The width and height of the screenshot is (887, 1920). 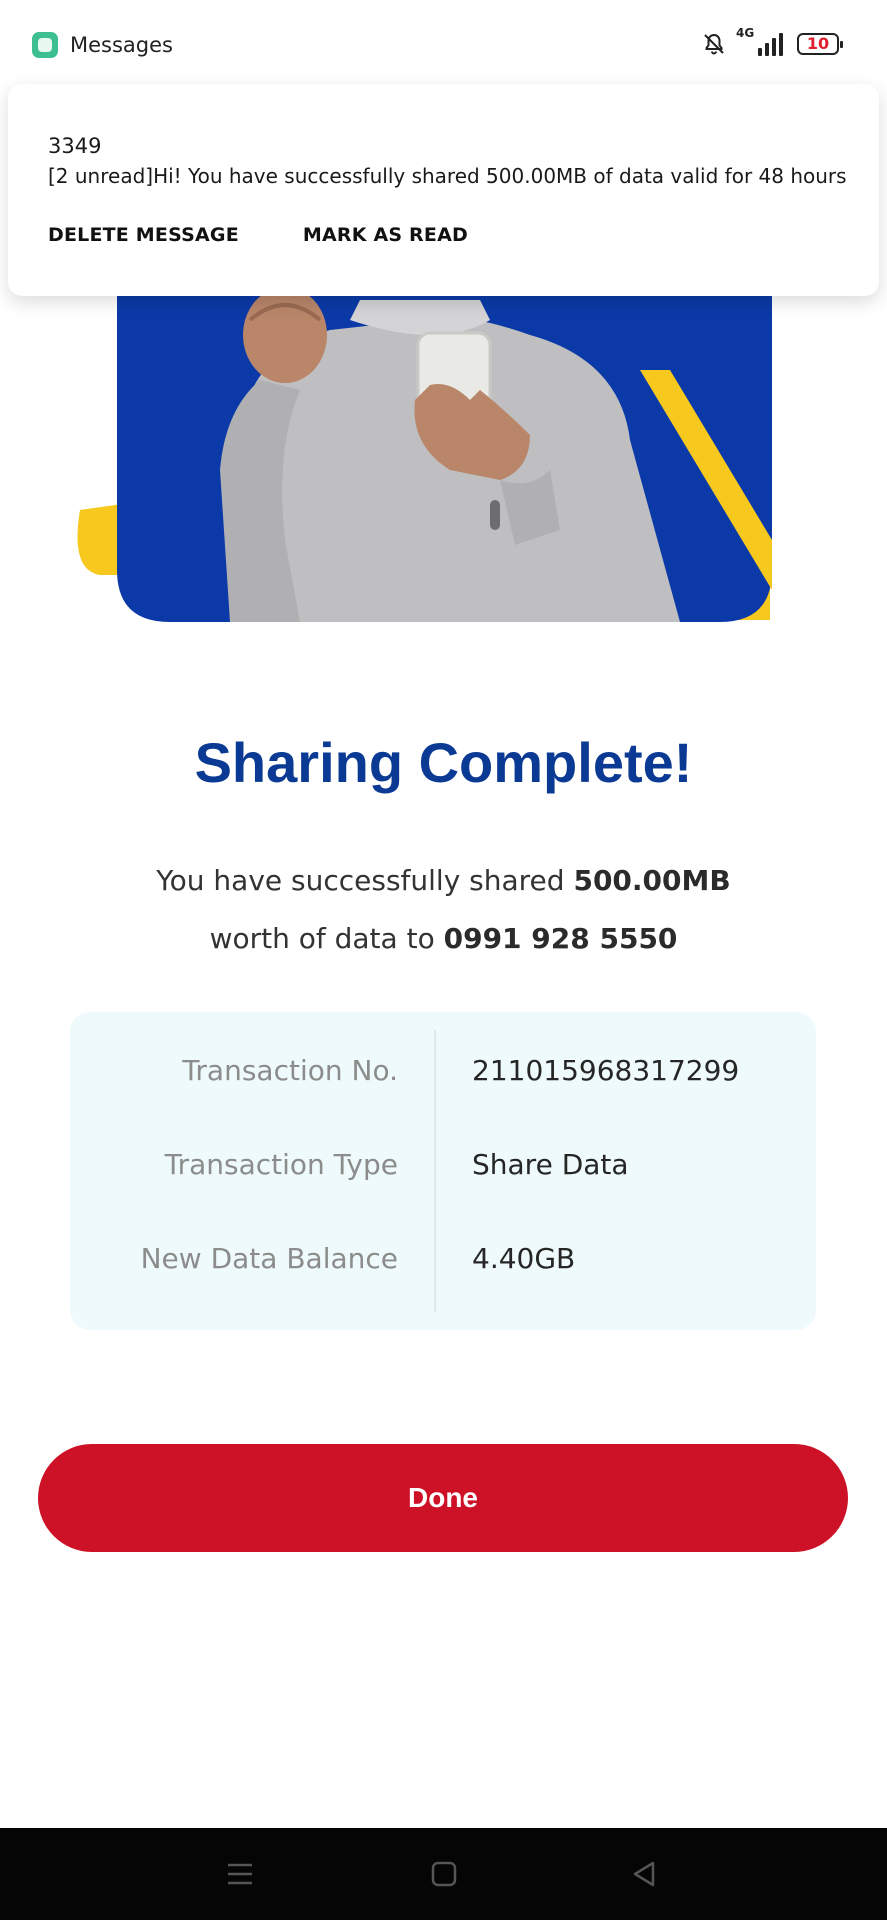 What do you see at coordinates (550, 1164) in the screenshot?
I see `transaction-type-value: Share Data` at bounding box center [550, 1164].